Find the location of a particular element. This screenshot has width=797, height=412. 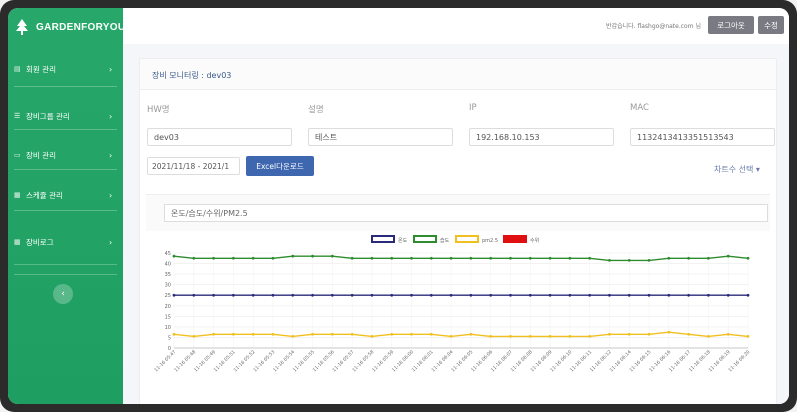

sidebar-item-devices: ▭ 장비 관리 › is located at coordinates (65, 155).